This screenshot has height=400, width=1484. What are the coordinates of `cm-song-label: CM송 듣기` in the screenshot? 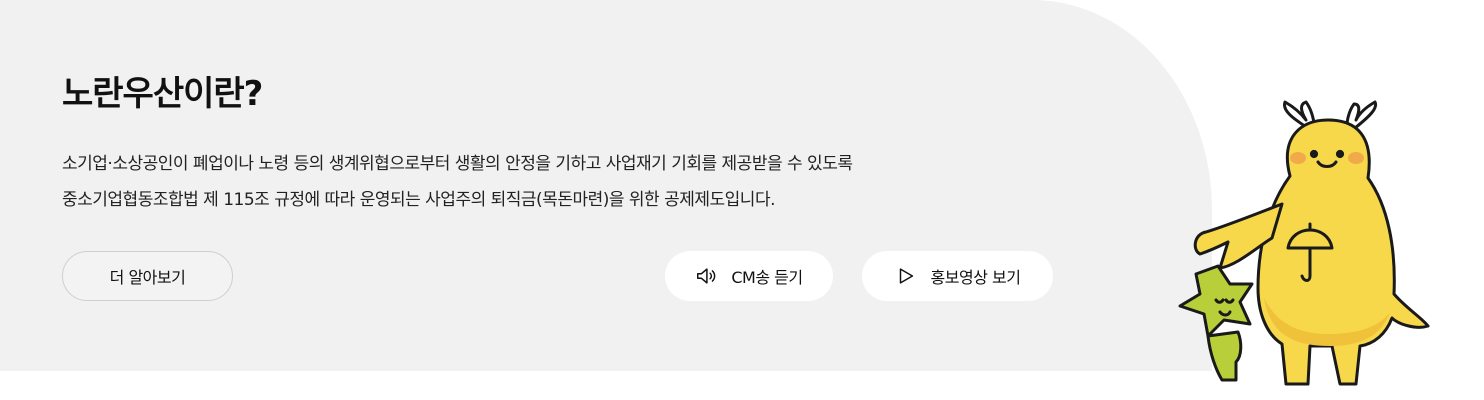 It's located at (767, 277).